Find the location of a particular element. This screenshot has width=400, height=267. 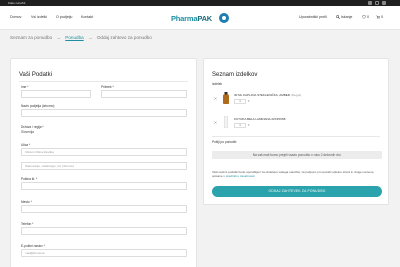

last-name-field is located at coordinates (144, 94).